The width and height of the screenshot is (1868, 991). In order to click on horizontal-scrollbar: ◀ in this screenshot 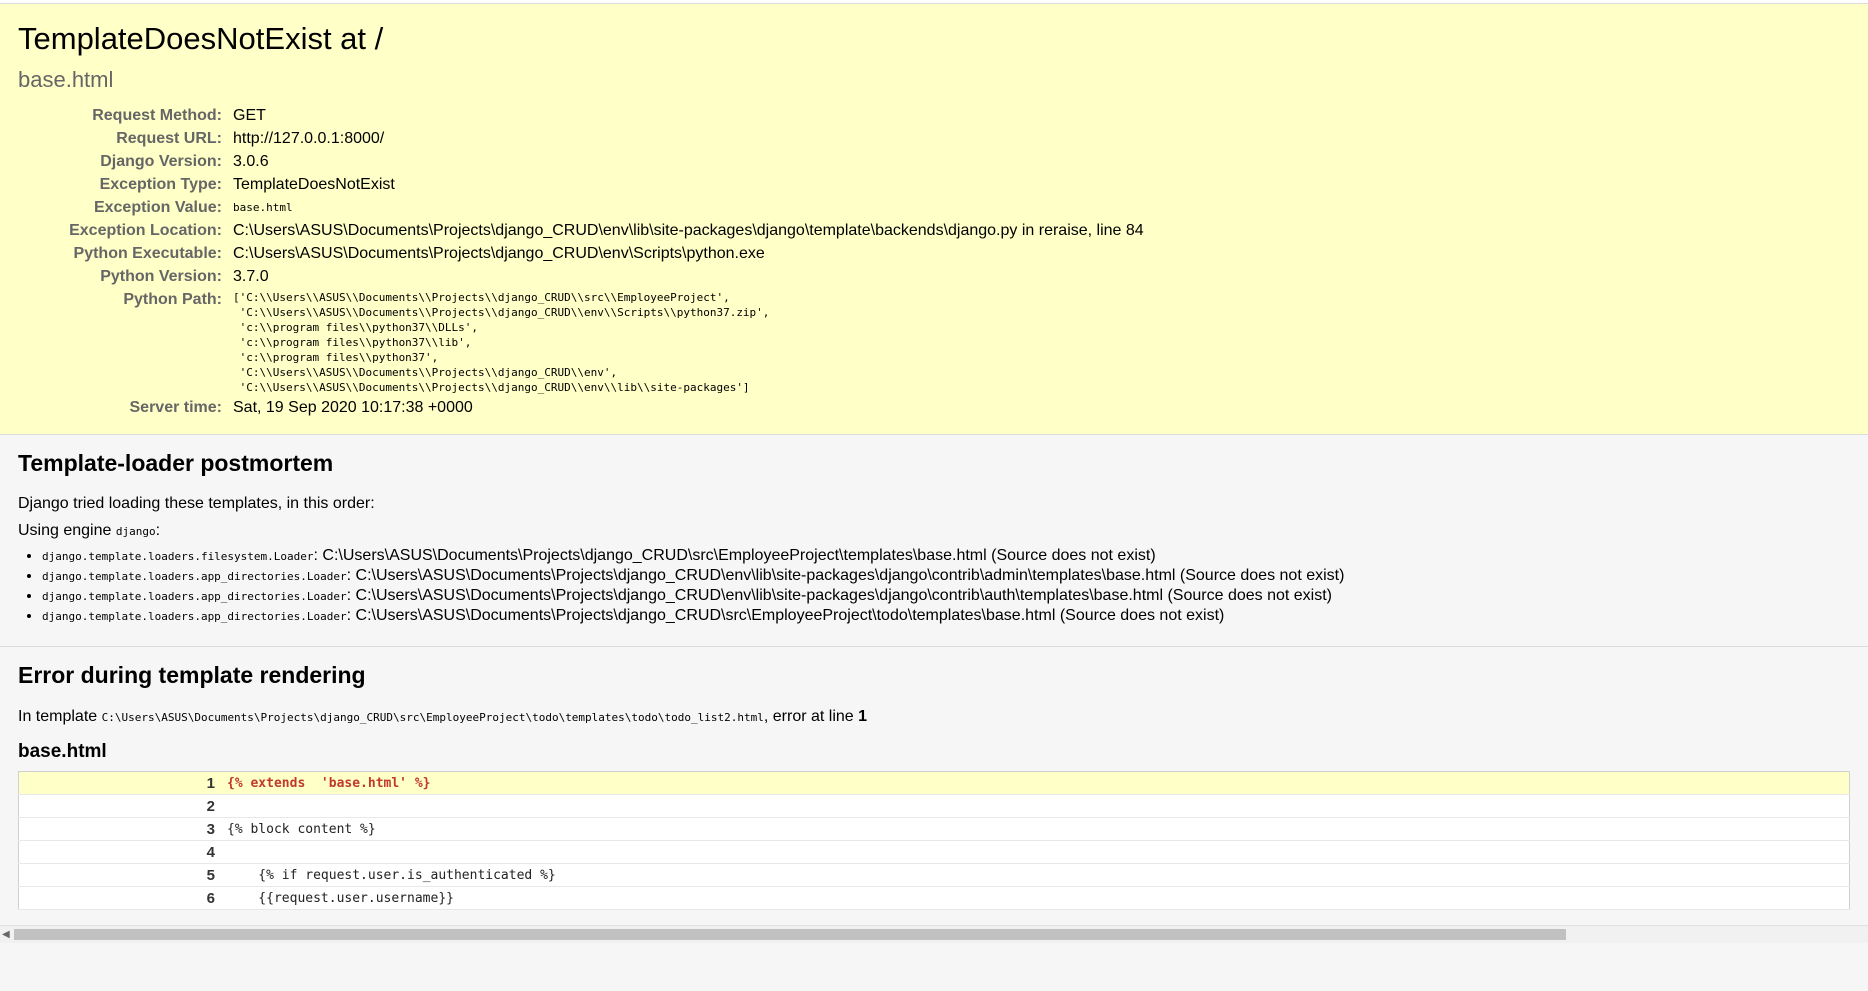, I will do `click(934, 934)`.